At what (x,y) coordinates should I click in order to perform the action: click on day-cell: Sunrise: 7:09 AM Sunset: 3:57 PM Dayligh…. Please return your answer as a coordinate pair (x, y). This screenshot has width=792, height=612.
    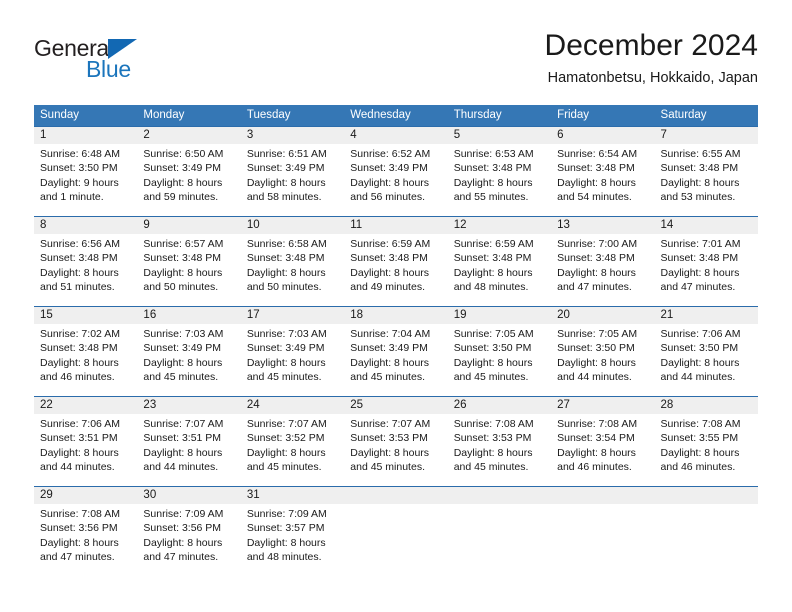
    Looking at the image, I should click on (292, 540).